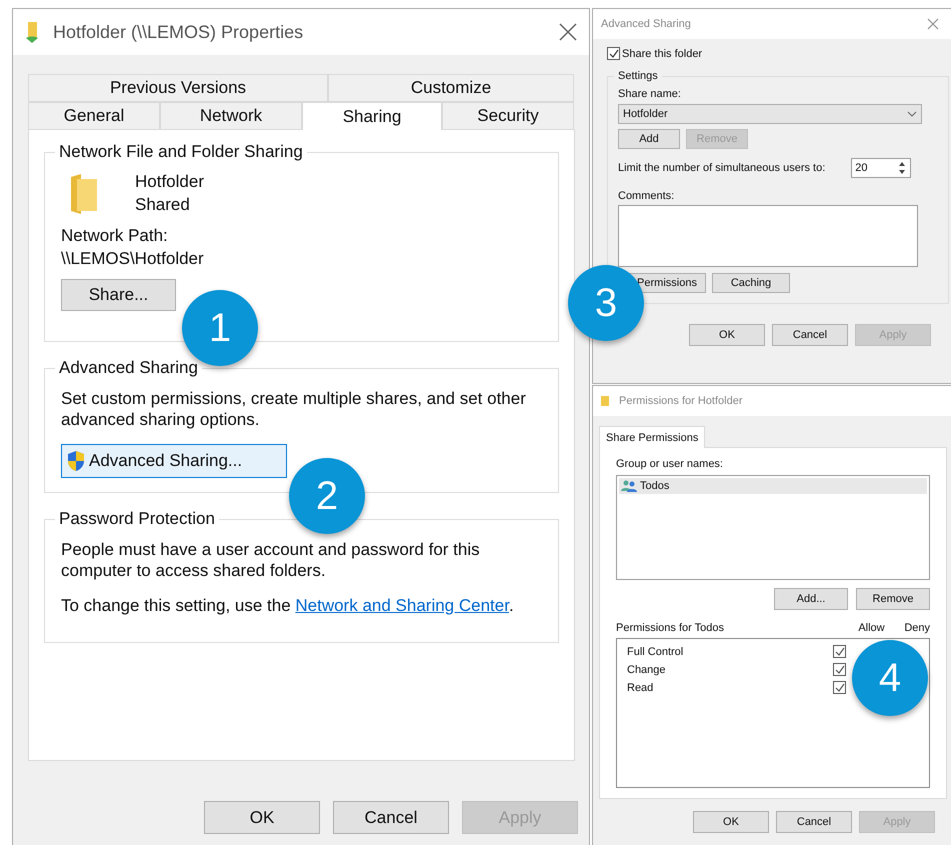 The height and width of the screenshot is (845, 951). What do you see at coordinates (629, 486) in the screenshot?
I see `users-icon` at bounding box center [629, 486].